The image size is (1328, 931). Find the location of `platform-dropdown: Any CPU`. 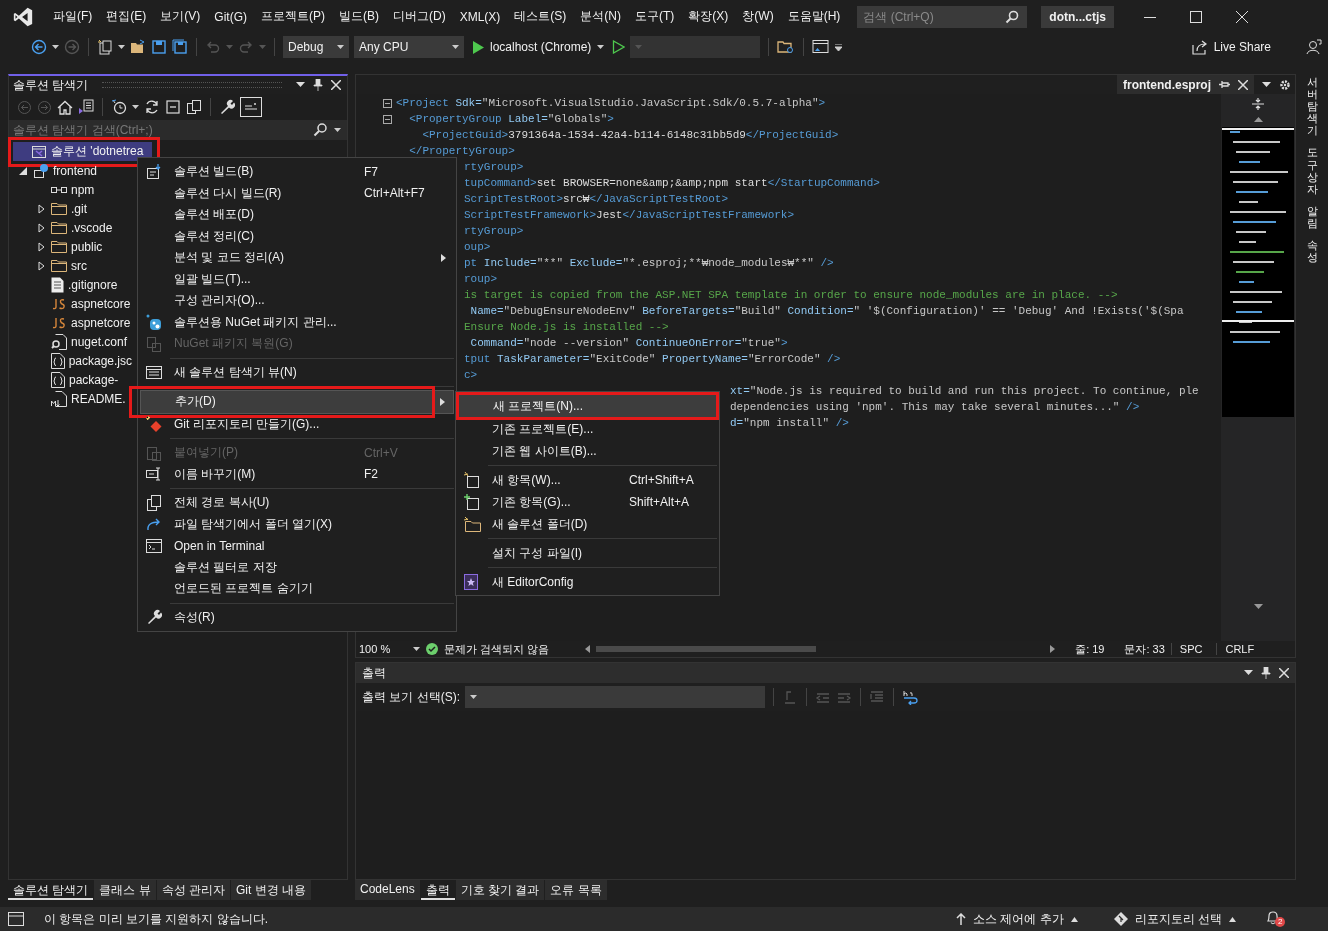

platform-dropdown: Any CPU is located at coordinates (409, 47).